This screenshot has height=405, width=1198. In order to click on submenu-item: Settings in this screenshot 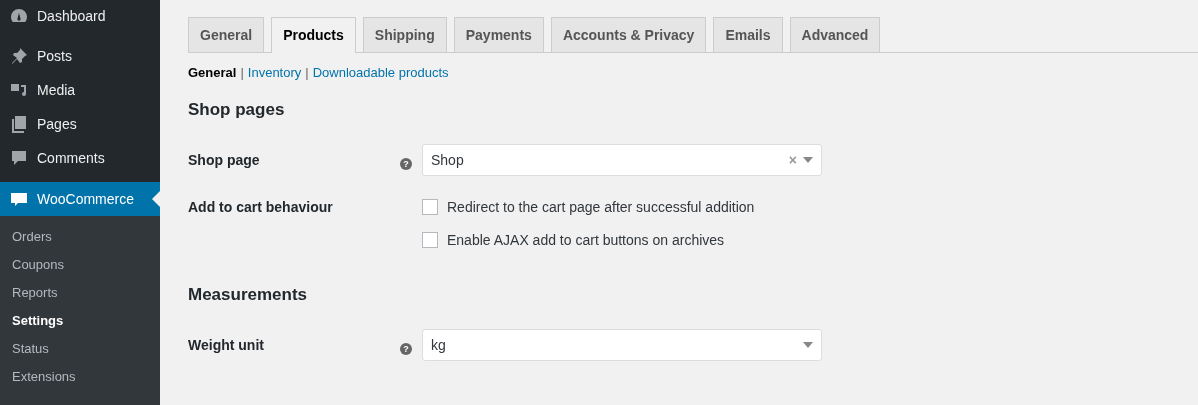, I will do `click(80, 321)`.